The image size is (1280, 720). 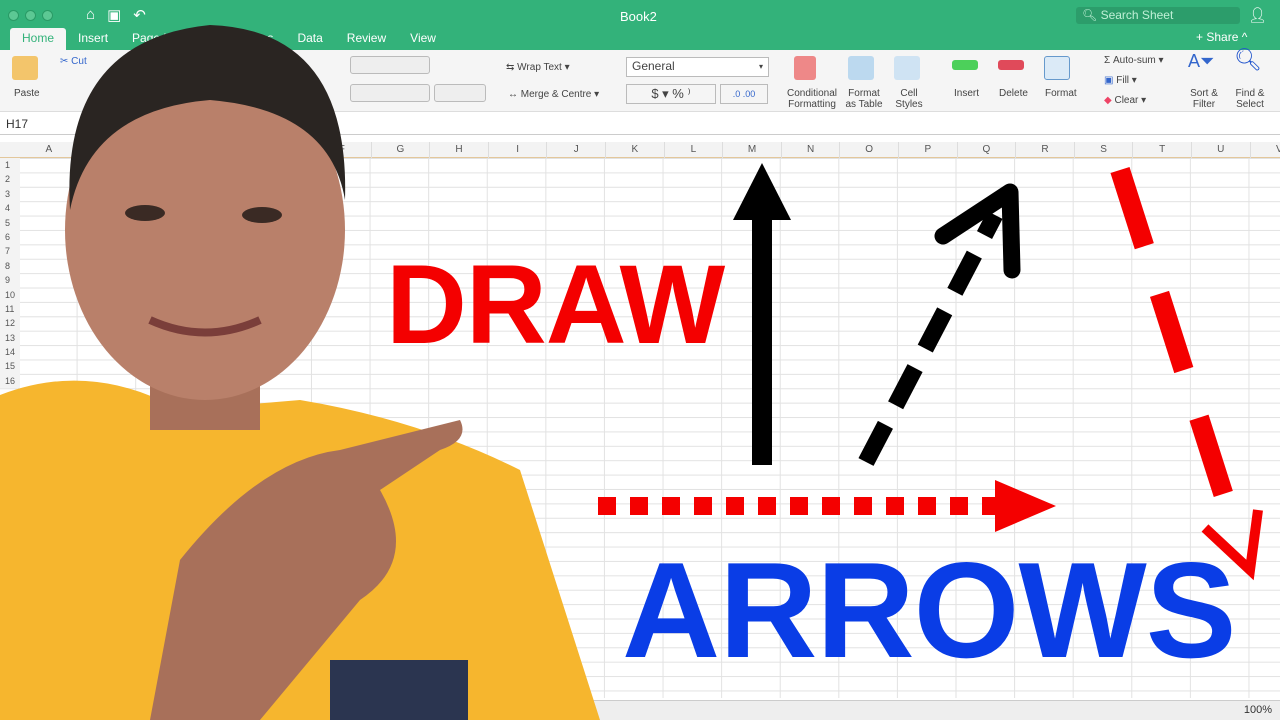 What do you see at coordinates (399, 690) in the screenshot?
I see `shirt-pocket` at bounding box center [399, 690].